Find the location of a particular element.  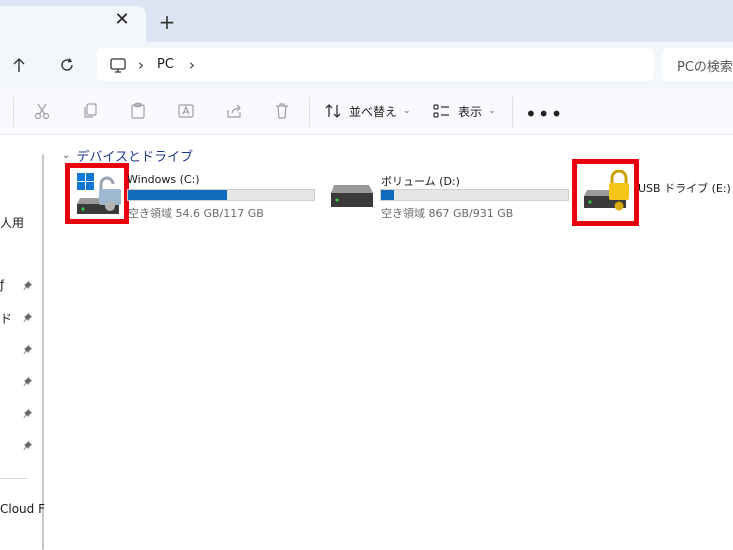

new-tab-button: + is located at coordinates (167, 22).